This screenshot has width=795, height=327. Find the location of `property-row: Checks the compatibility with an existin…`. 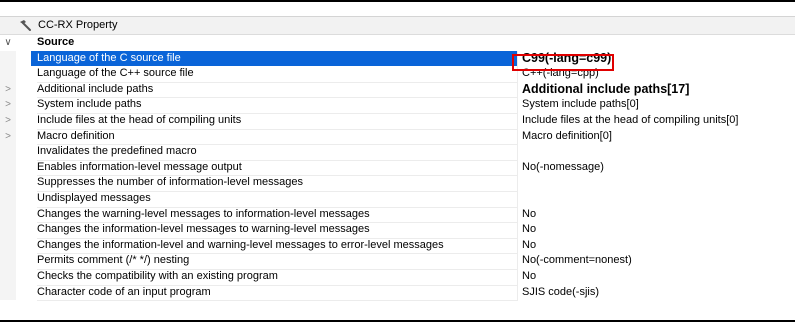

property-row: Checks the compatibility with an existin… is located at coordinates (397, 277).